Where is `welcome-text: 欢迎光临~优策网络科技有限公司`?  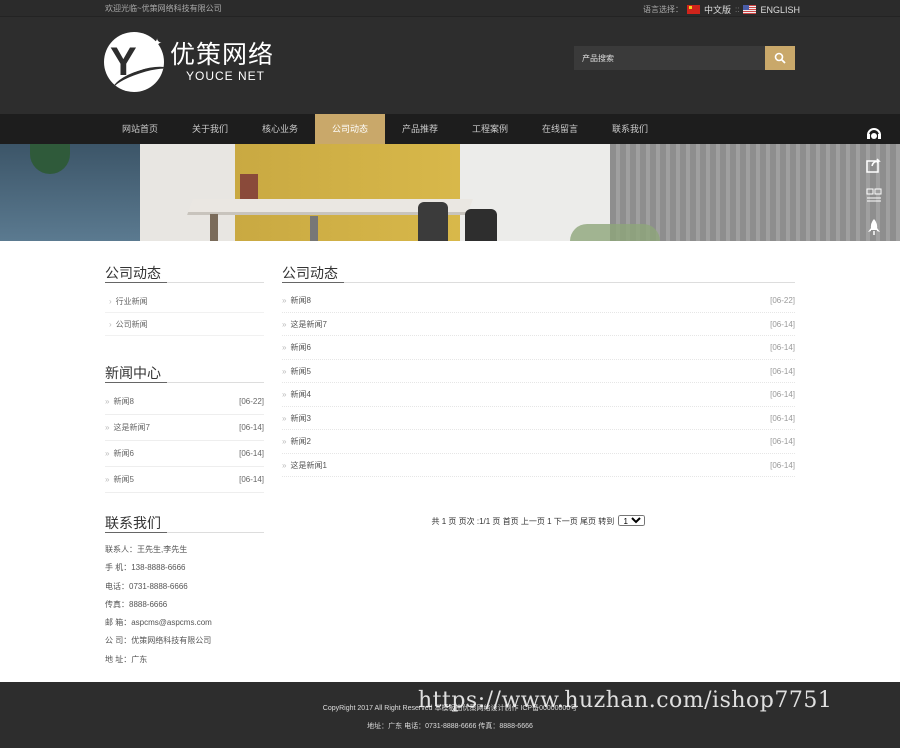 welcome-text: 欢迎光临~优策网络科技有限公司 is located at coordinates (163, 8).